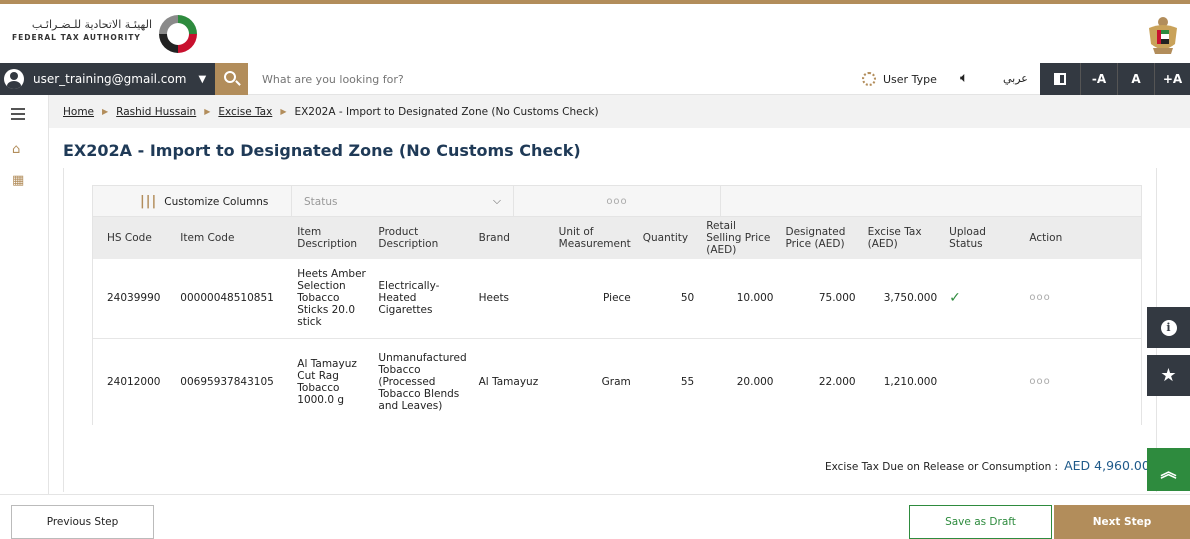  What do you see at coordinates (134, 381) in the screenshot?
I see `cell-hs-code: 24012000` at bounding box center [134, 381].